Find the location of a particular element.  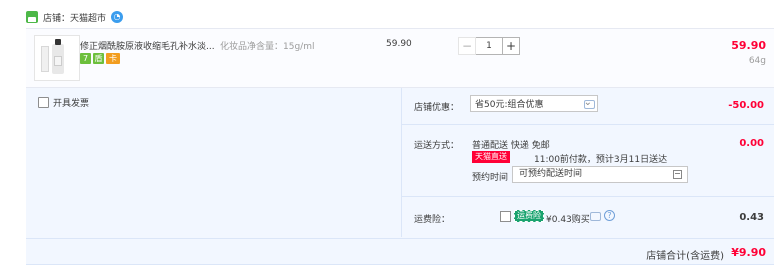

reserve-time-label: 预约时间 is located at coordinates (490, 178).